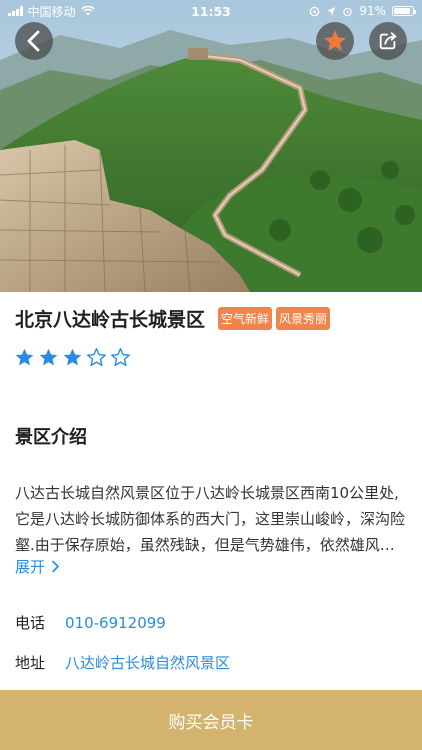 This screenshot has height=750, width=422. What do you see at coordinates (51, 437) in the screenshot?
I see `section-title-intro: 景区介绍` at bounding box center [51, 437].